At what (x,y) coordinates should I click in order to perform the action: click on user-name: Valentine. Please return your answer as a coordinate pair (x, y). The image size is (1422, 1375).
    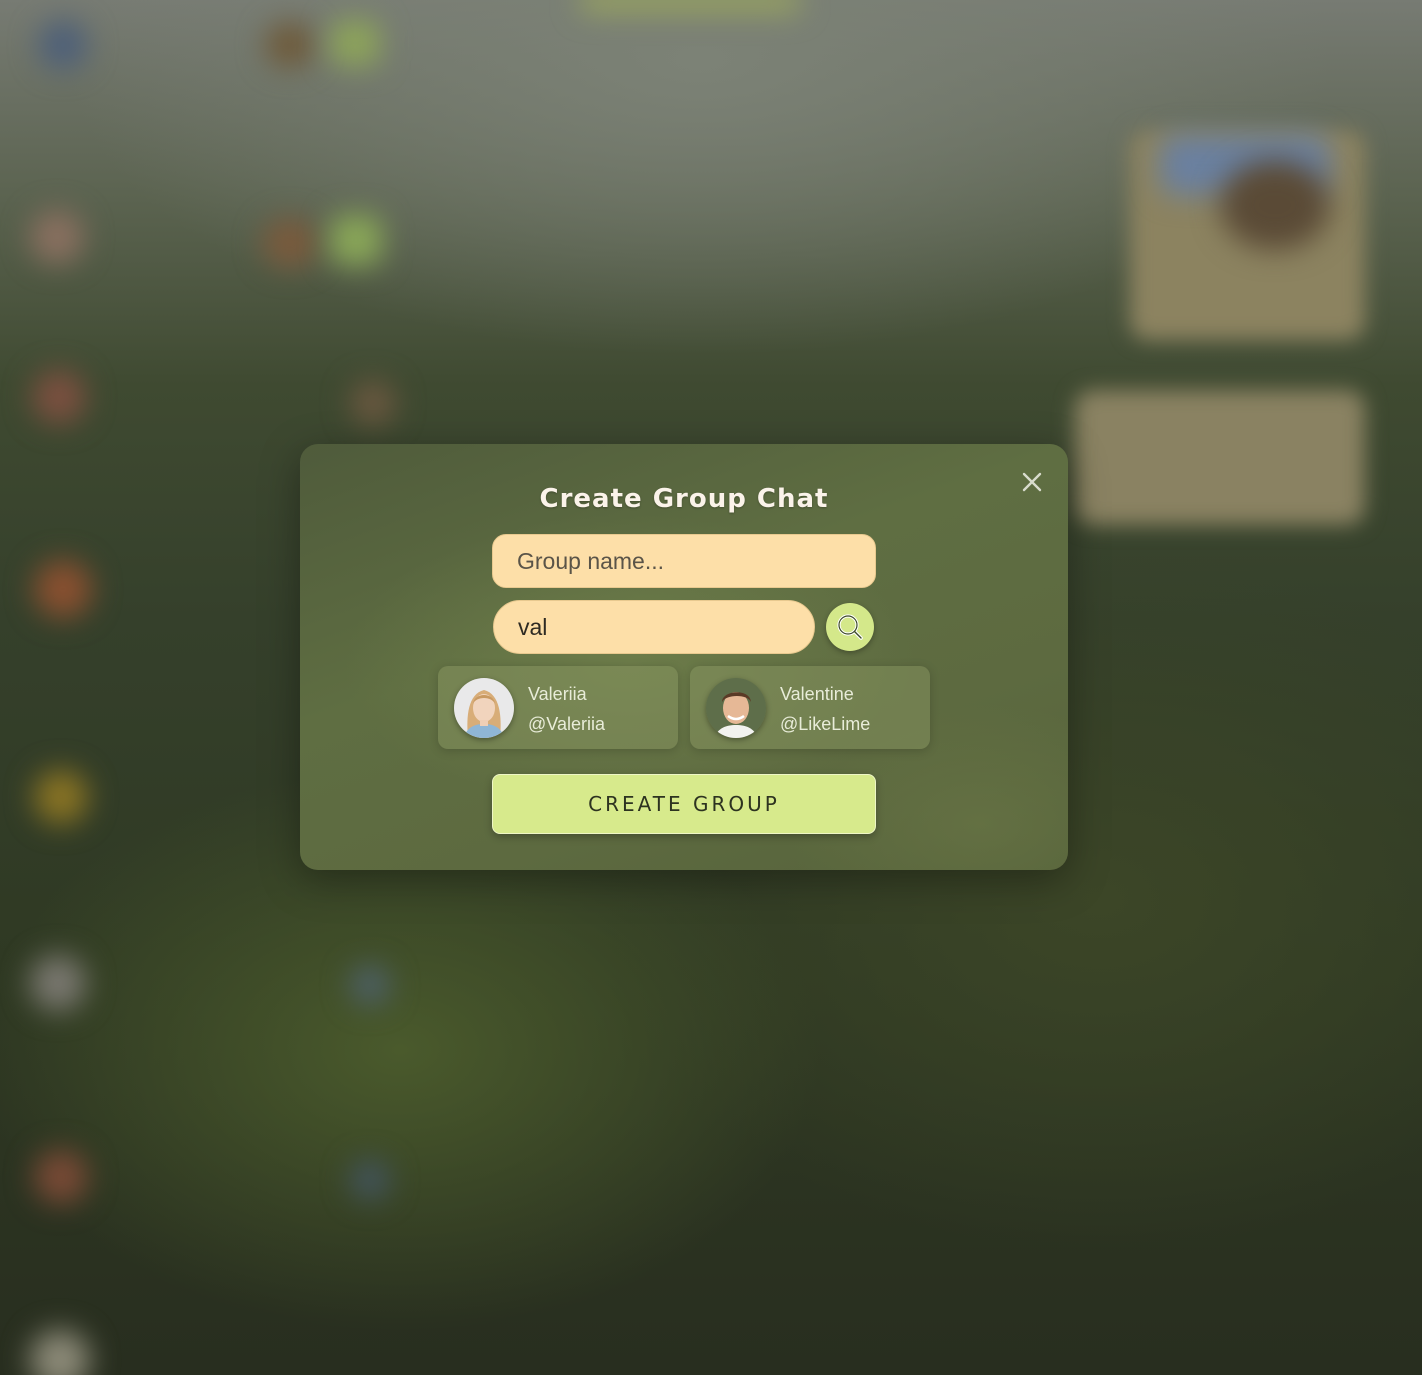
    Looking at the image, I should click on (817, 694).